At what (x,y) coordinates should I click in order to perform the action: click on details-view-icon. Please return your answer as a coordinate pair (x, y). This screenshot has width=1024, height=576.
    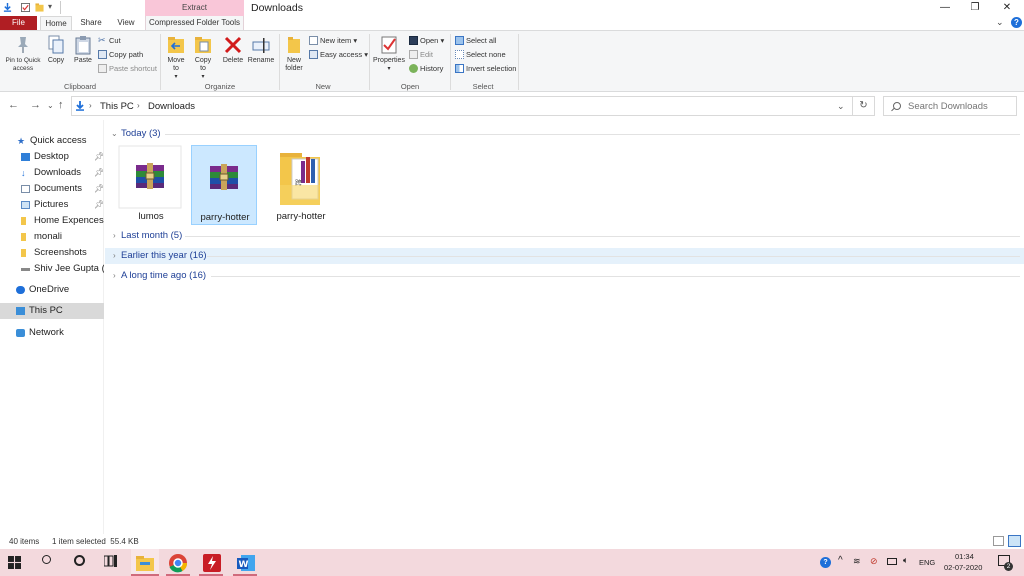
    Looking at the image, I should click on (998, 541).